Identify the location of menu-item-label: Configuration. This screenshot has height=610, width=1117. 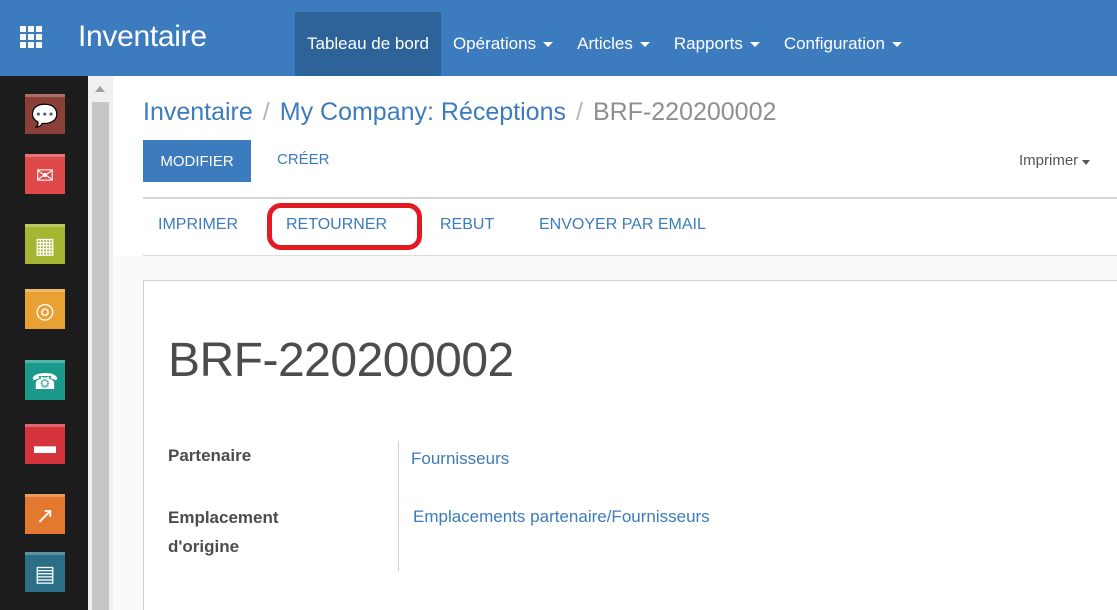
(834, 43).